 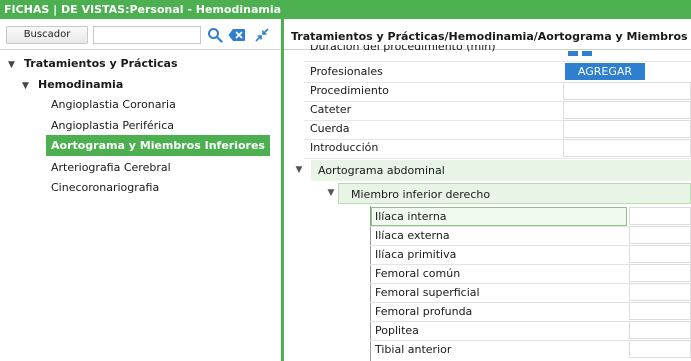 What do you see at coordinates (627, 148) in the screenshot?
I see `introduccion-field` at bounding box center [627, 148].